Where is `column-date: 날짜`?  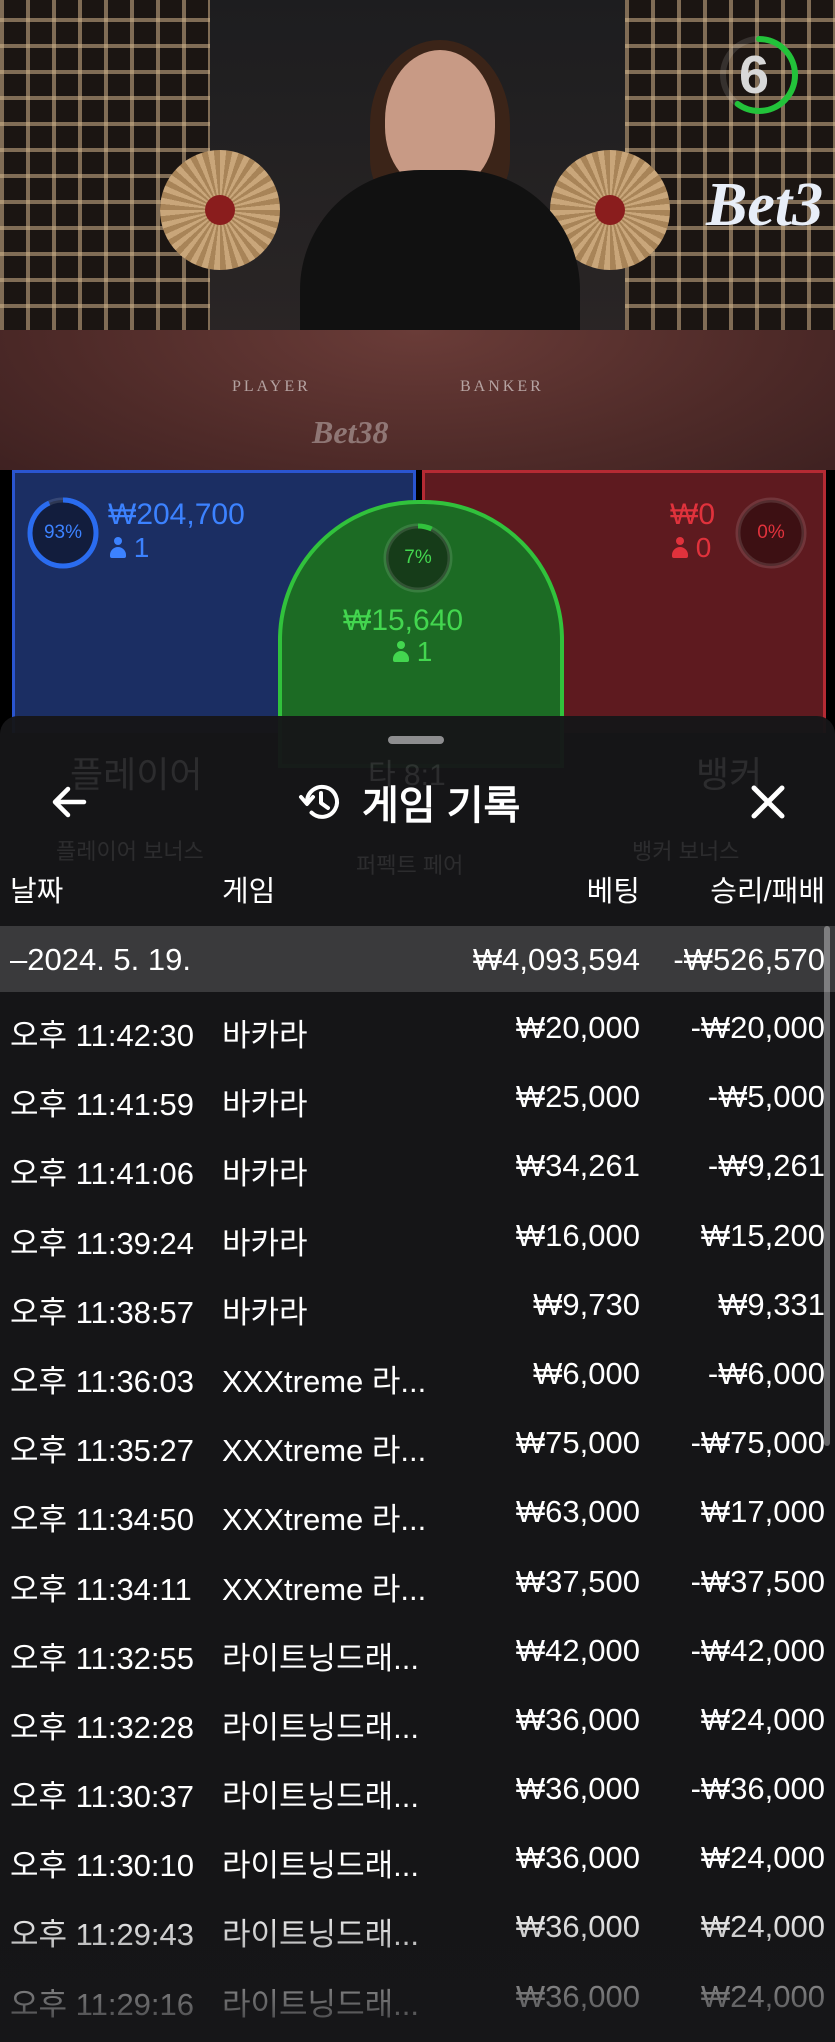 column-date: 날짜 is located at coordinates (36, 889).